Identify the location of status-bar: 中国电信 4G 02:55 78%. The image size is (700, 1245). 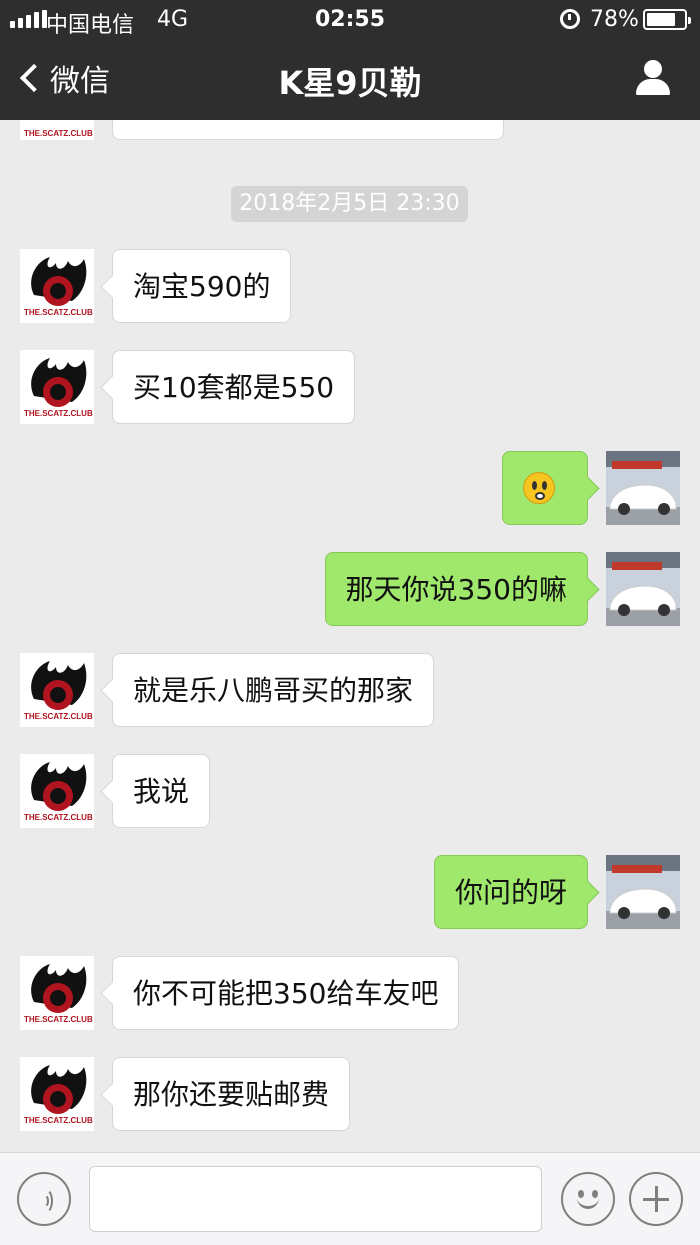
(350, 20).